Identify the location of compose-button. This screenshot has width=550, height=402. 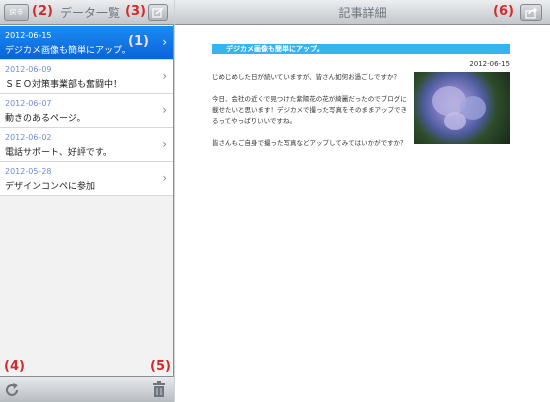
(158, 12).